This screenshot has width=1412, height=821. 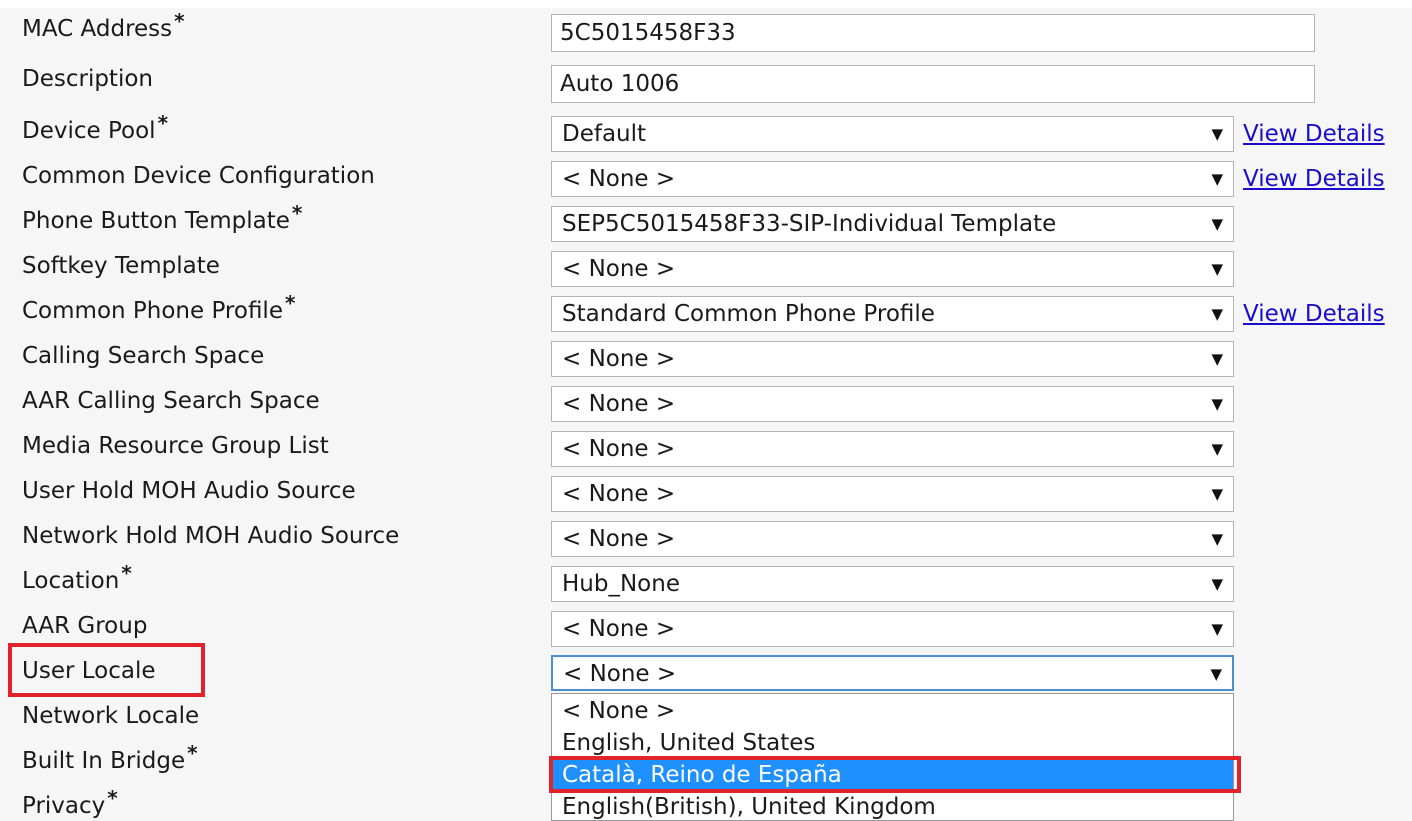 What do you see at coordinates (892, 404) in the screenshot?
I see `aar-calling-search-space-select: < None > ▼` at bounding box center [892, 404].